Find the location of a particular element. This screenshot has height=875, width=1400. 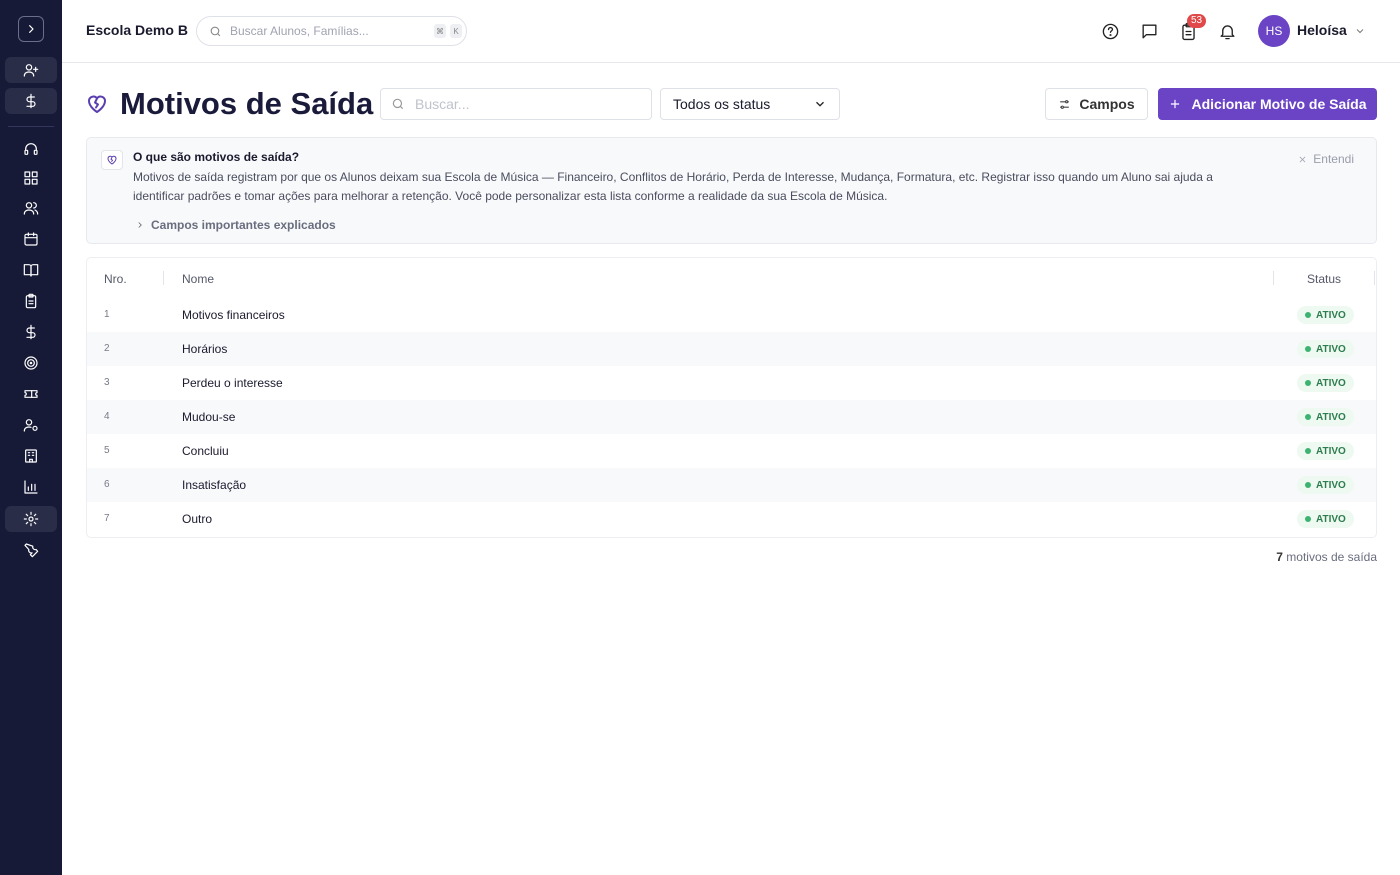

sidebar-item-tickets is located at coordinates (31, 394).